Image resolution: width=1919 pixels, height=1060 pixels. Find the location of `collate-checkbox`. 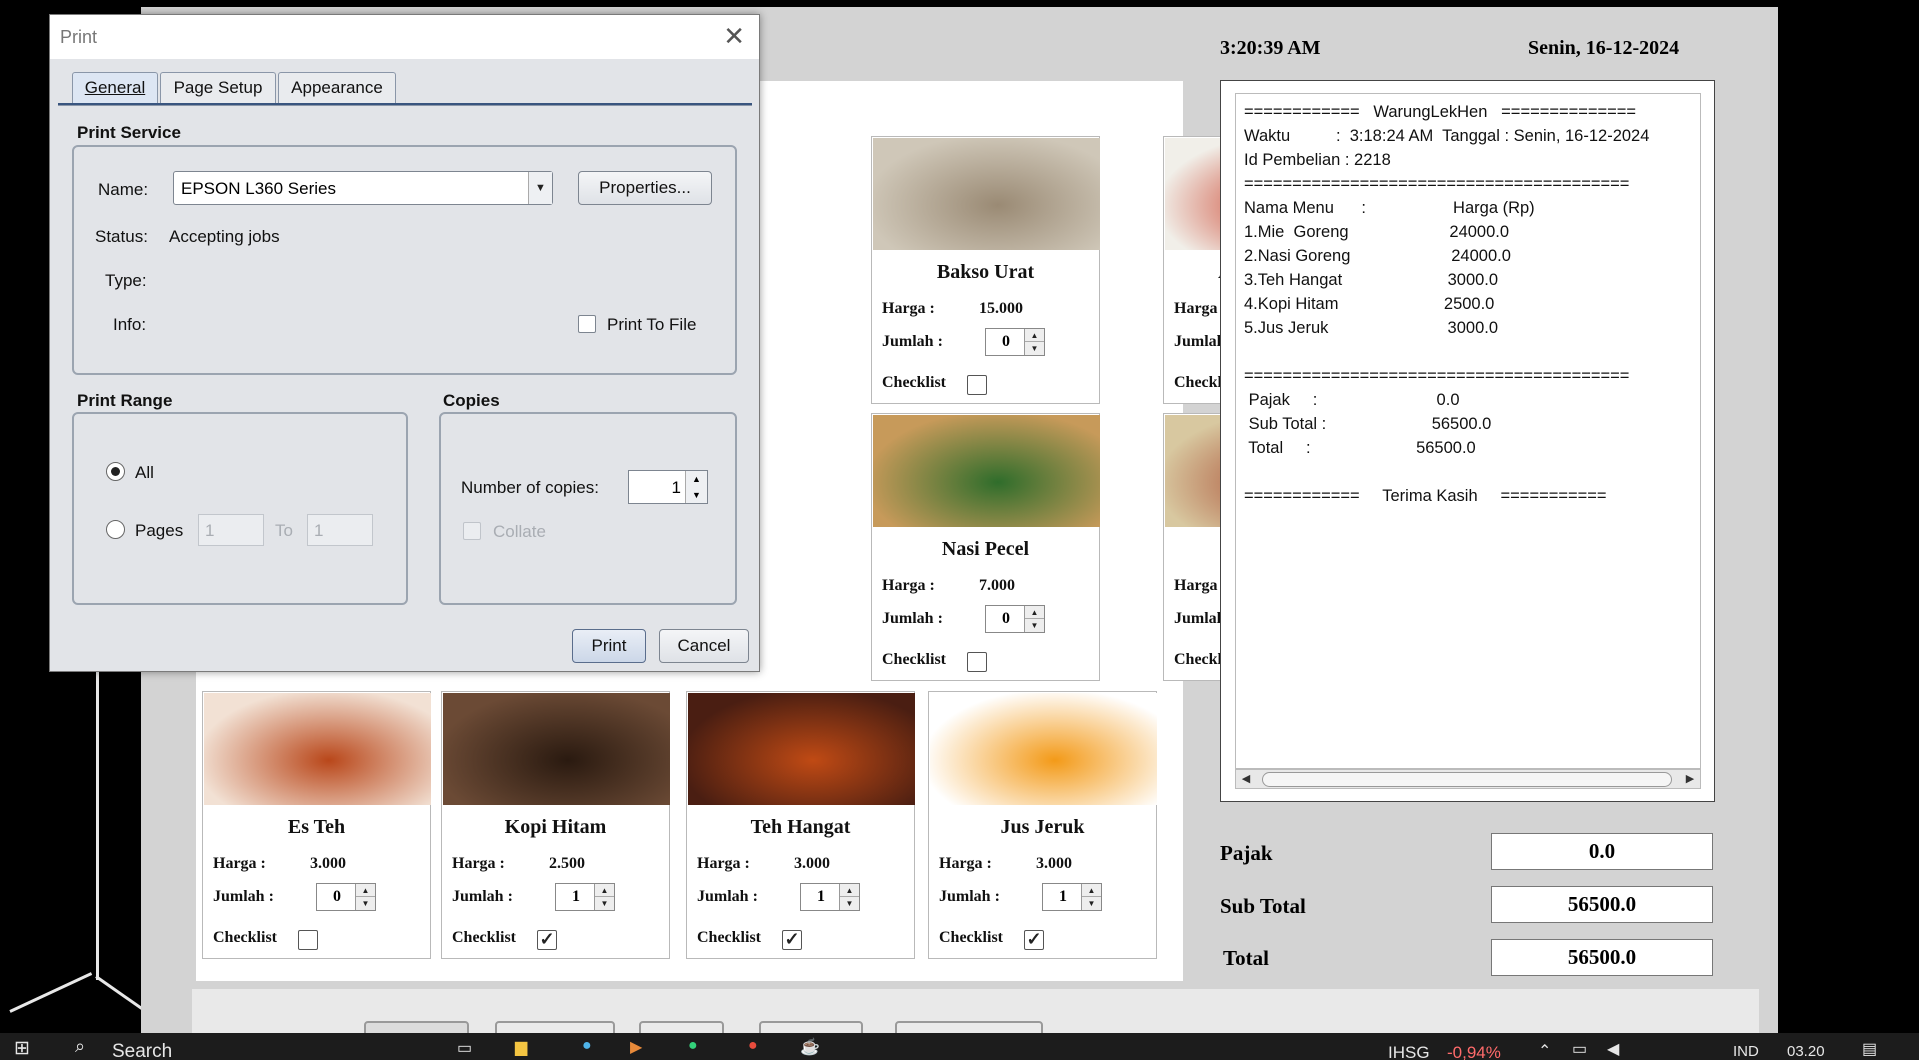

collate-checkbox is located at coordinates (472, 531).